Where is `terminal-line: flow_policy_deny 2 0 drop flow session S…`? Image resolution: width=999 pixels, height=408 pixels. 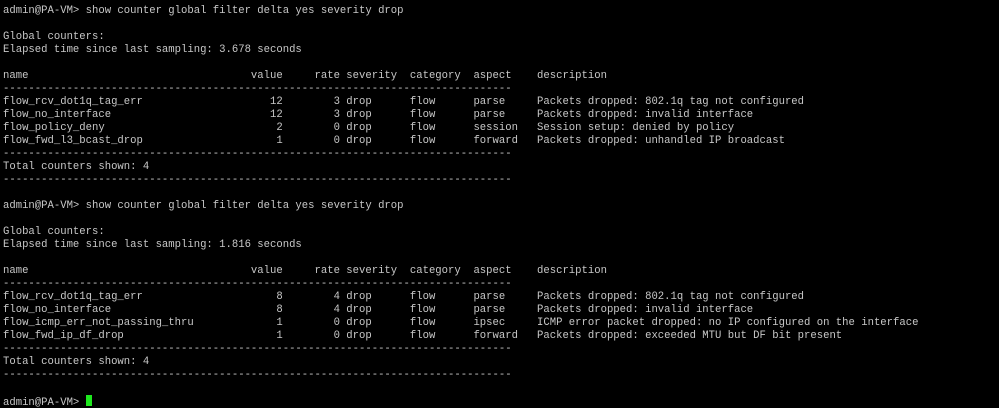
terminal-line: flow_policy_deny 2 0 drop flow session S… is located at coordinates (369, 128).